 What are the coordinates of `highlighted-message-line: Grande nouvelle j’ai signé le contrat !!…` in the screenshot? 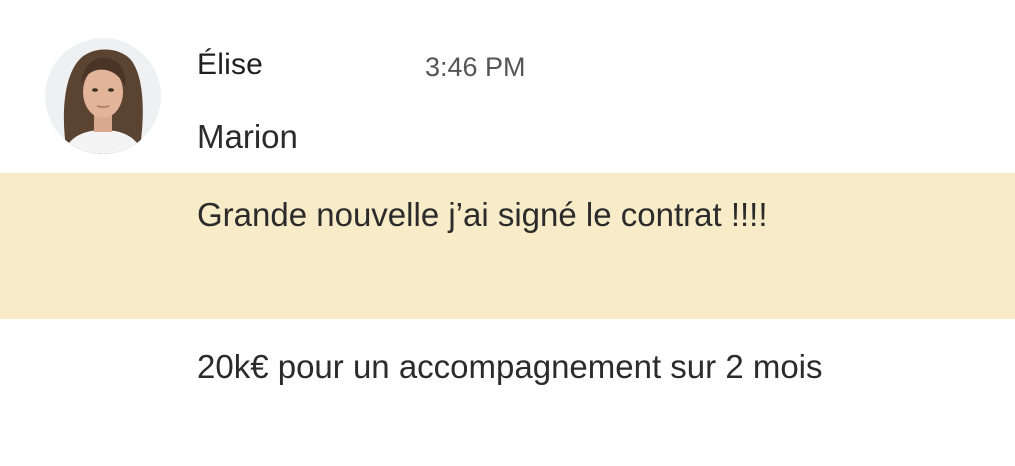 It's located at (482, 214).